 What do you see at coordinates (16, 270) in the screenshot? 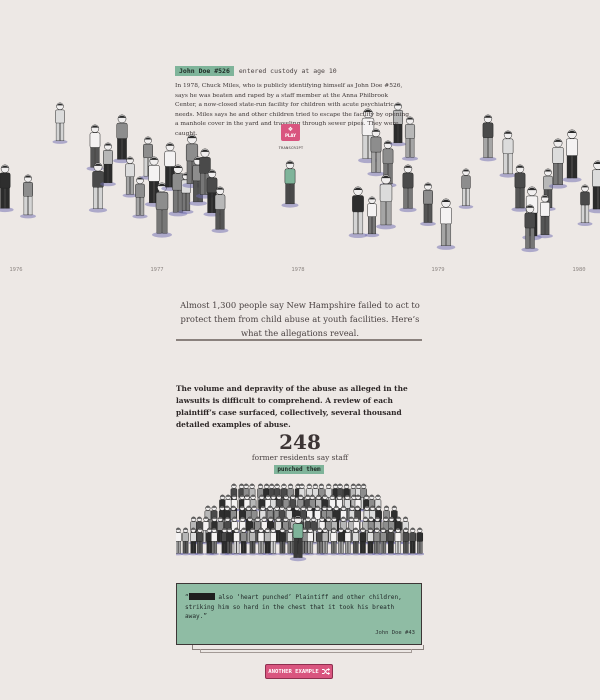
I see `timeline-year-1976: 1976` at bounding box center [16, 270].